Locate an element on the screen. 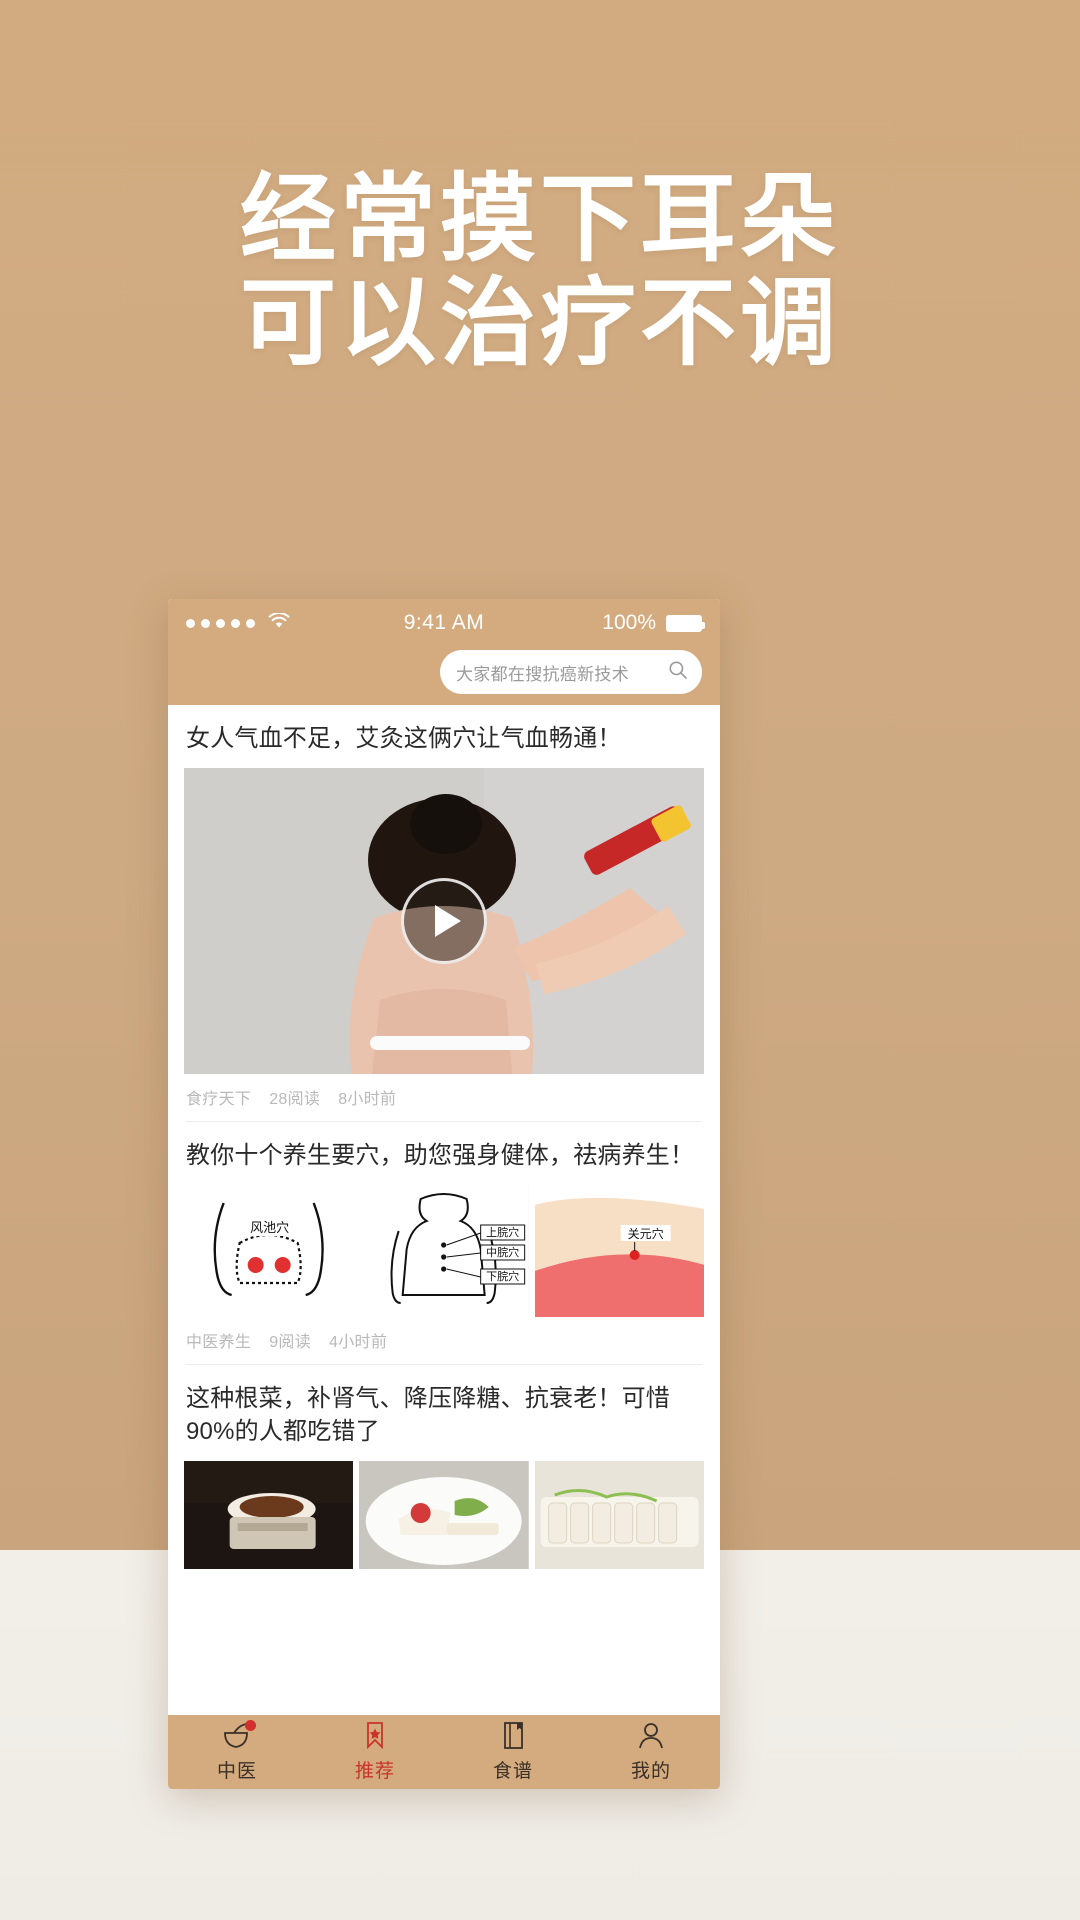  status-signal is located at coordinates (238, 623).